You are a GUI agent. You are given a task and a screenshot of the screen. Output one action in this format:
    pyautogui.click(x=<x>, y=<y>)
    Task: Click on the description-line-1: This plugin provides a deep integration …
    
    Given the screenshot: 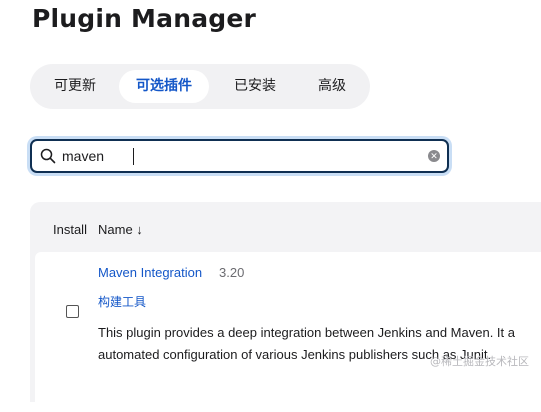 What is the action you would take?
    pyautogui.click(x=306, y=332)
    